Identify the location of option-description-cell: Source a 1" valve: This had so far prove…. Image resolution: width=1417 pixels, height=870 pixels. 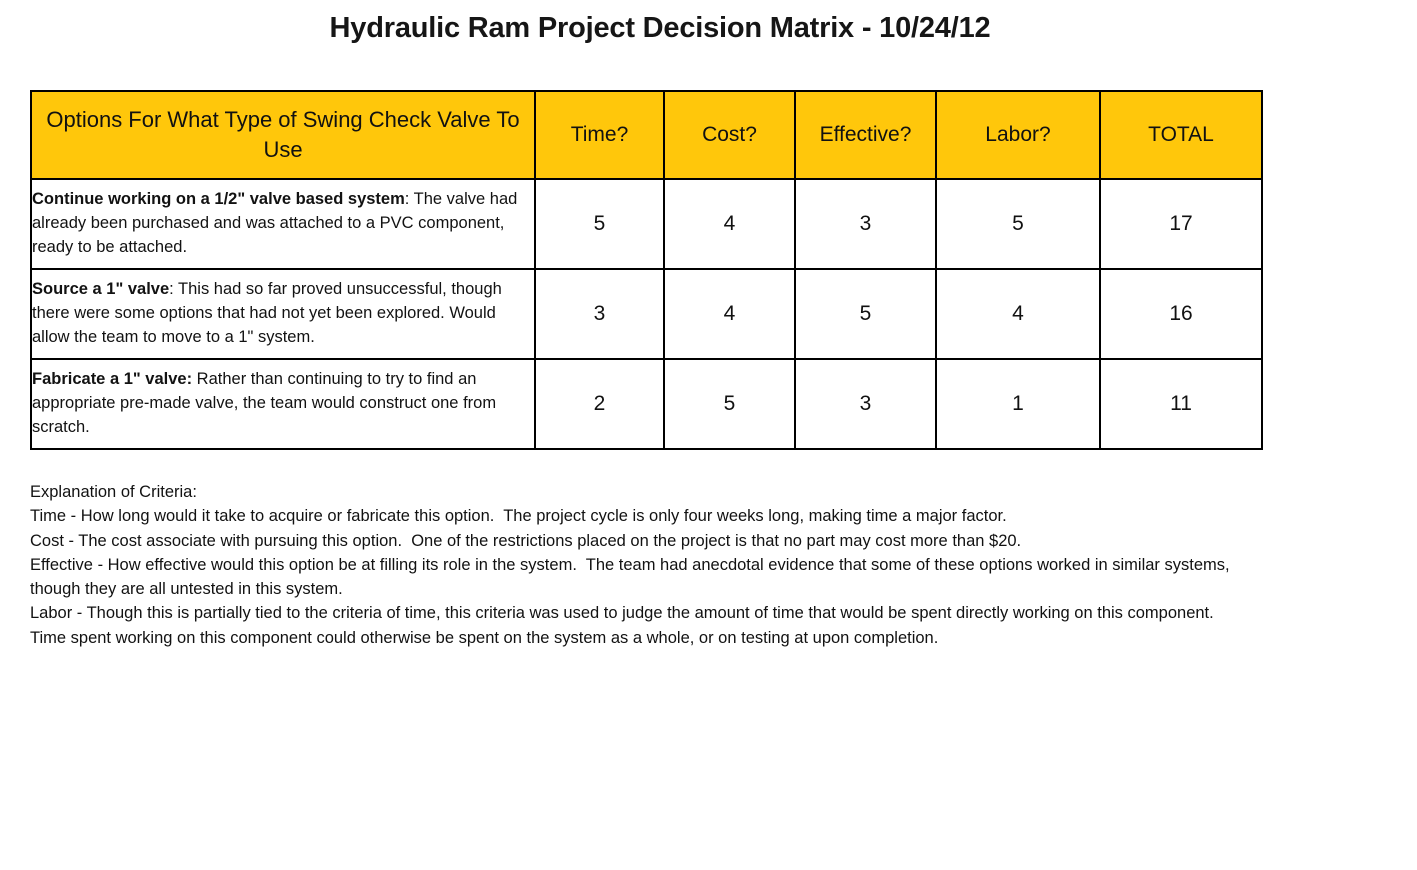
(283, 314).